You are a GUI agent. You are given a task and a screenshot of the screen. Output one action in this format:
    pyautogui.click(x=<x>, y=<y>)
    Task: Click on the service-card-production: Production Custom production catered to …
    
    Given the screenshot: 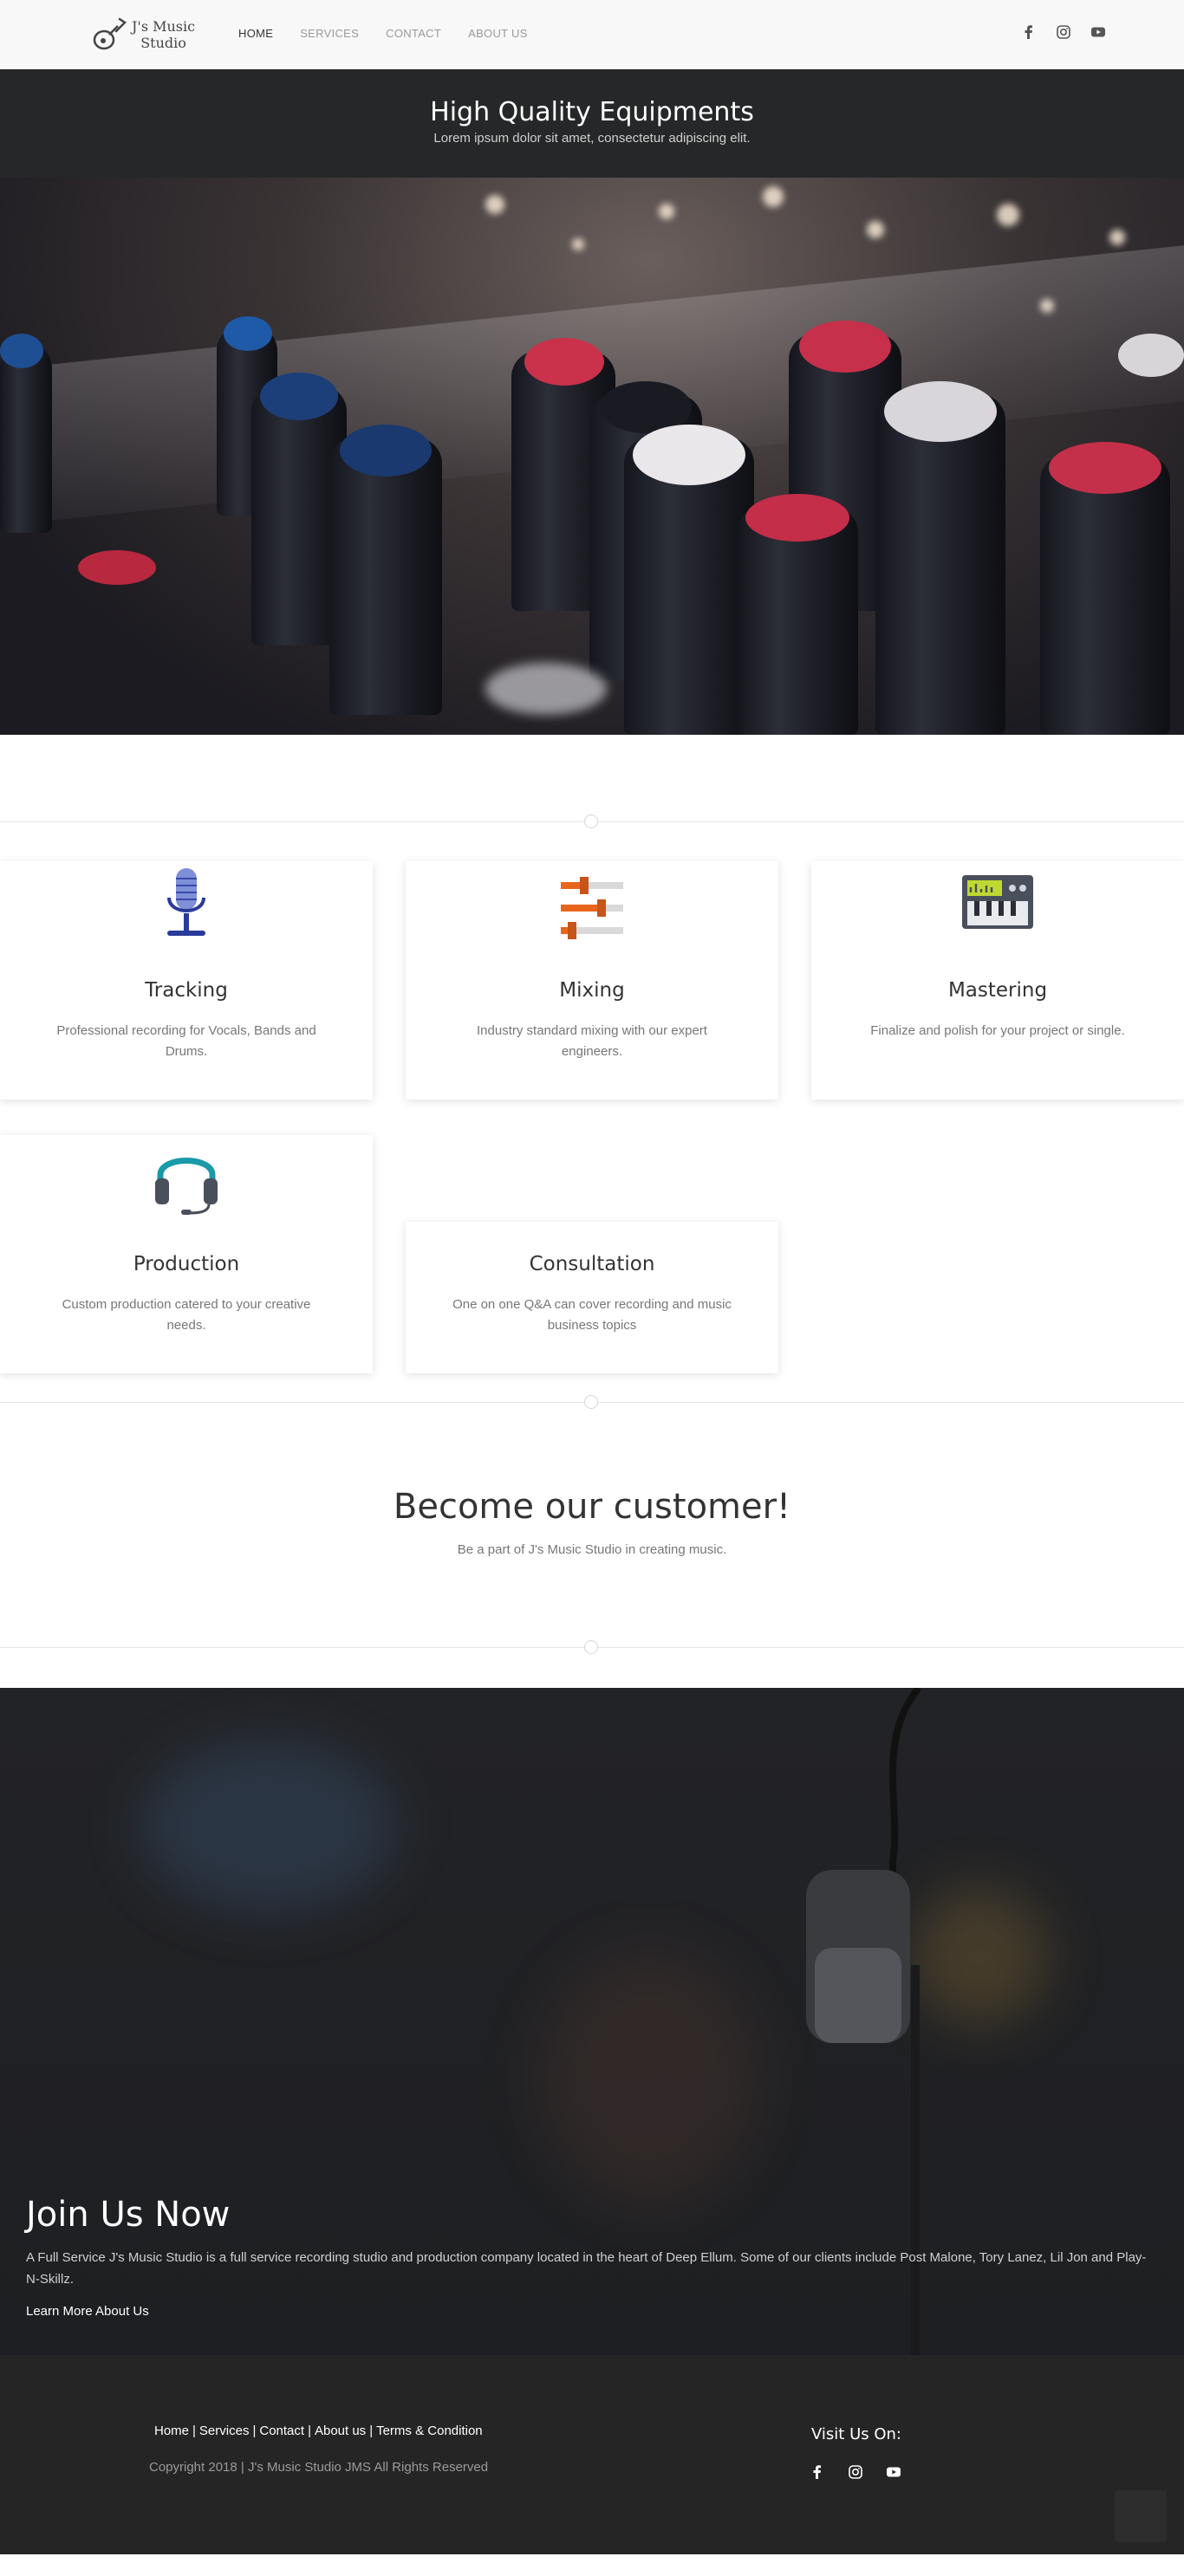 What is the action you would take?
    pyautogui.click(x=186, y=1254)
    